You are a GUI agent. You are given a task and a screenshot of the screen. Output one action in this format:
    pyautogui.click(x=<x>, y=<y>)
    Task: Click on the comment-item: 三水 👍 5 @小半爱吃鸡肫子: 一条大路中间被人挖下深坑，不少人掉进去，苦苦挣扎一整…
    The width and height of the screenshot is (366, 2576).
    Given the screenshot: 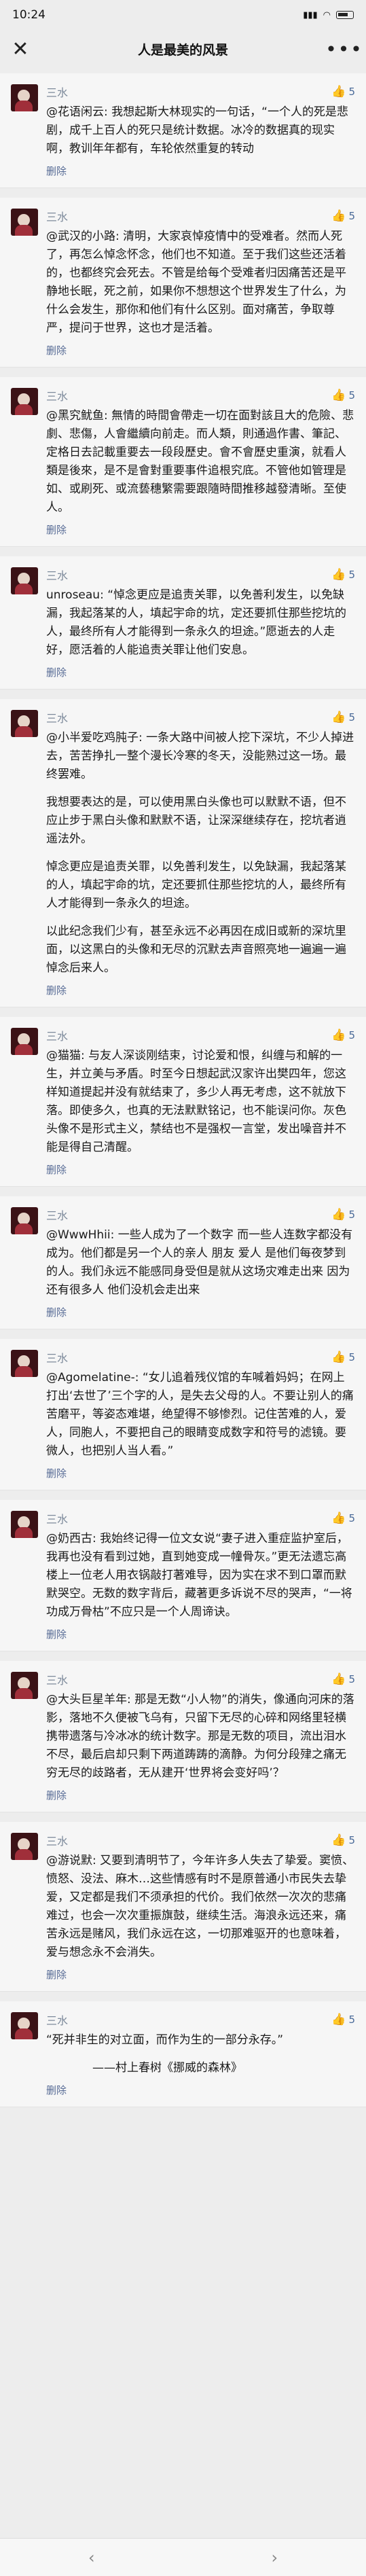 What is the action you would take?
    pyautogui.click(x=183, y=853)
    